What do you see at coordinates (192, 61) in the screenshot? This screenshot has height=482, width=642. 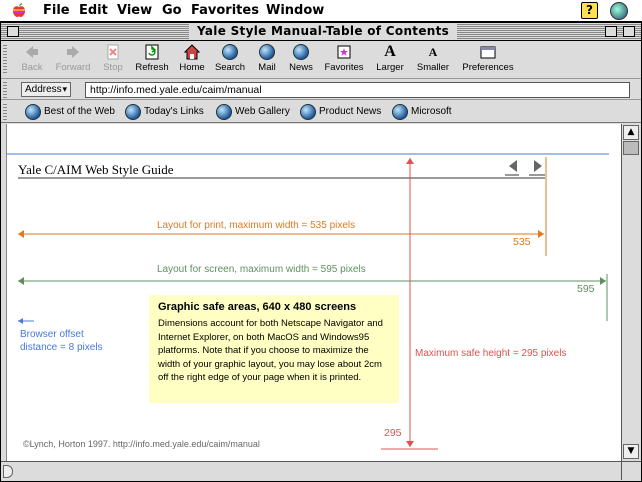 I see `home-button: Home` at bounding box center [192, 61].